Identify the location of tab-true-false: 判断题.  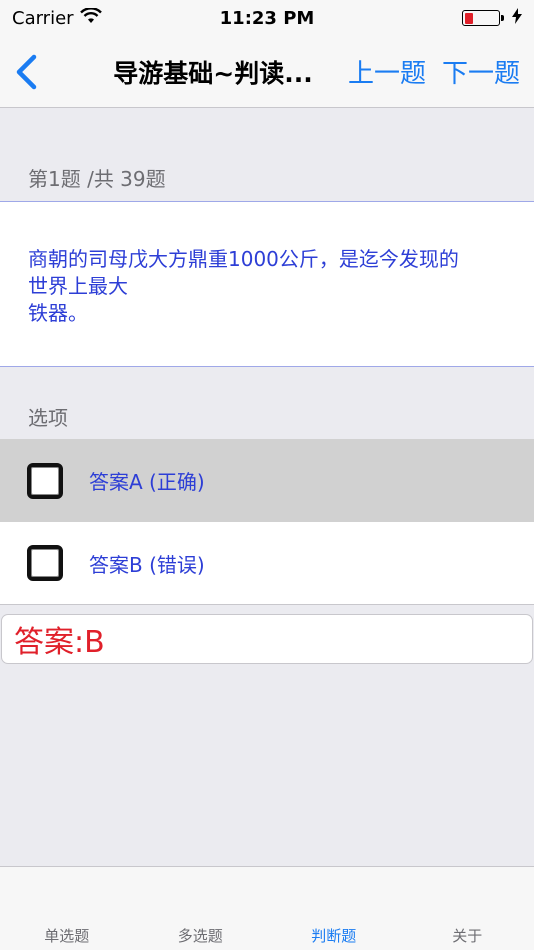
(334, 908).